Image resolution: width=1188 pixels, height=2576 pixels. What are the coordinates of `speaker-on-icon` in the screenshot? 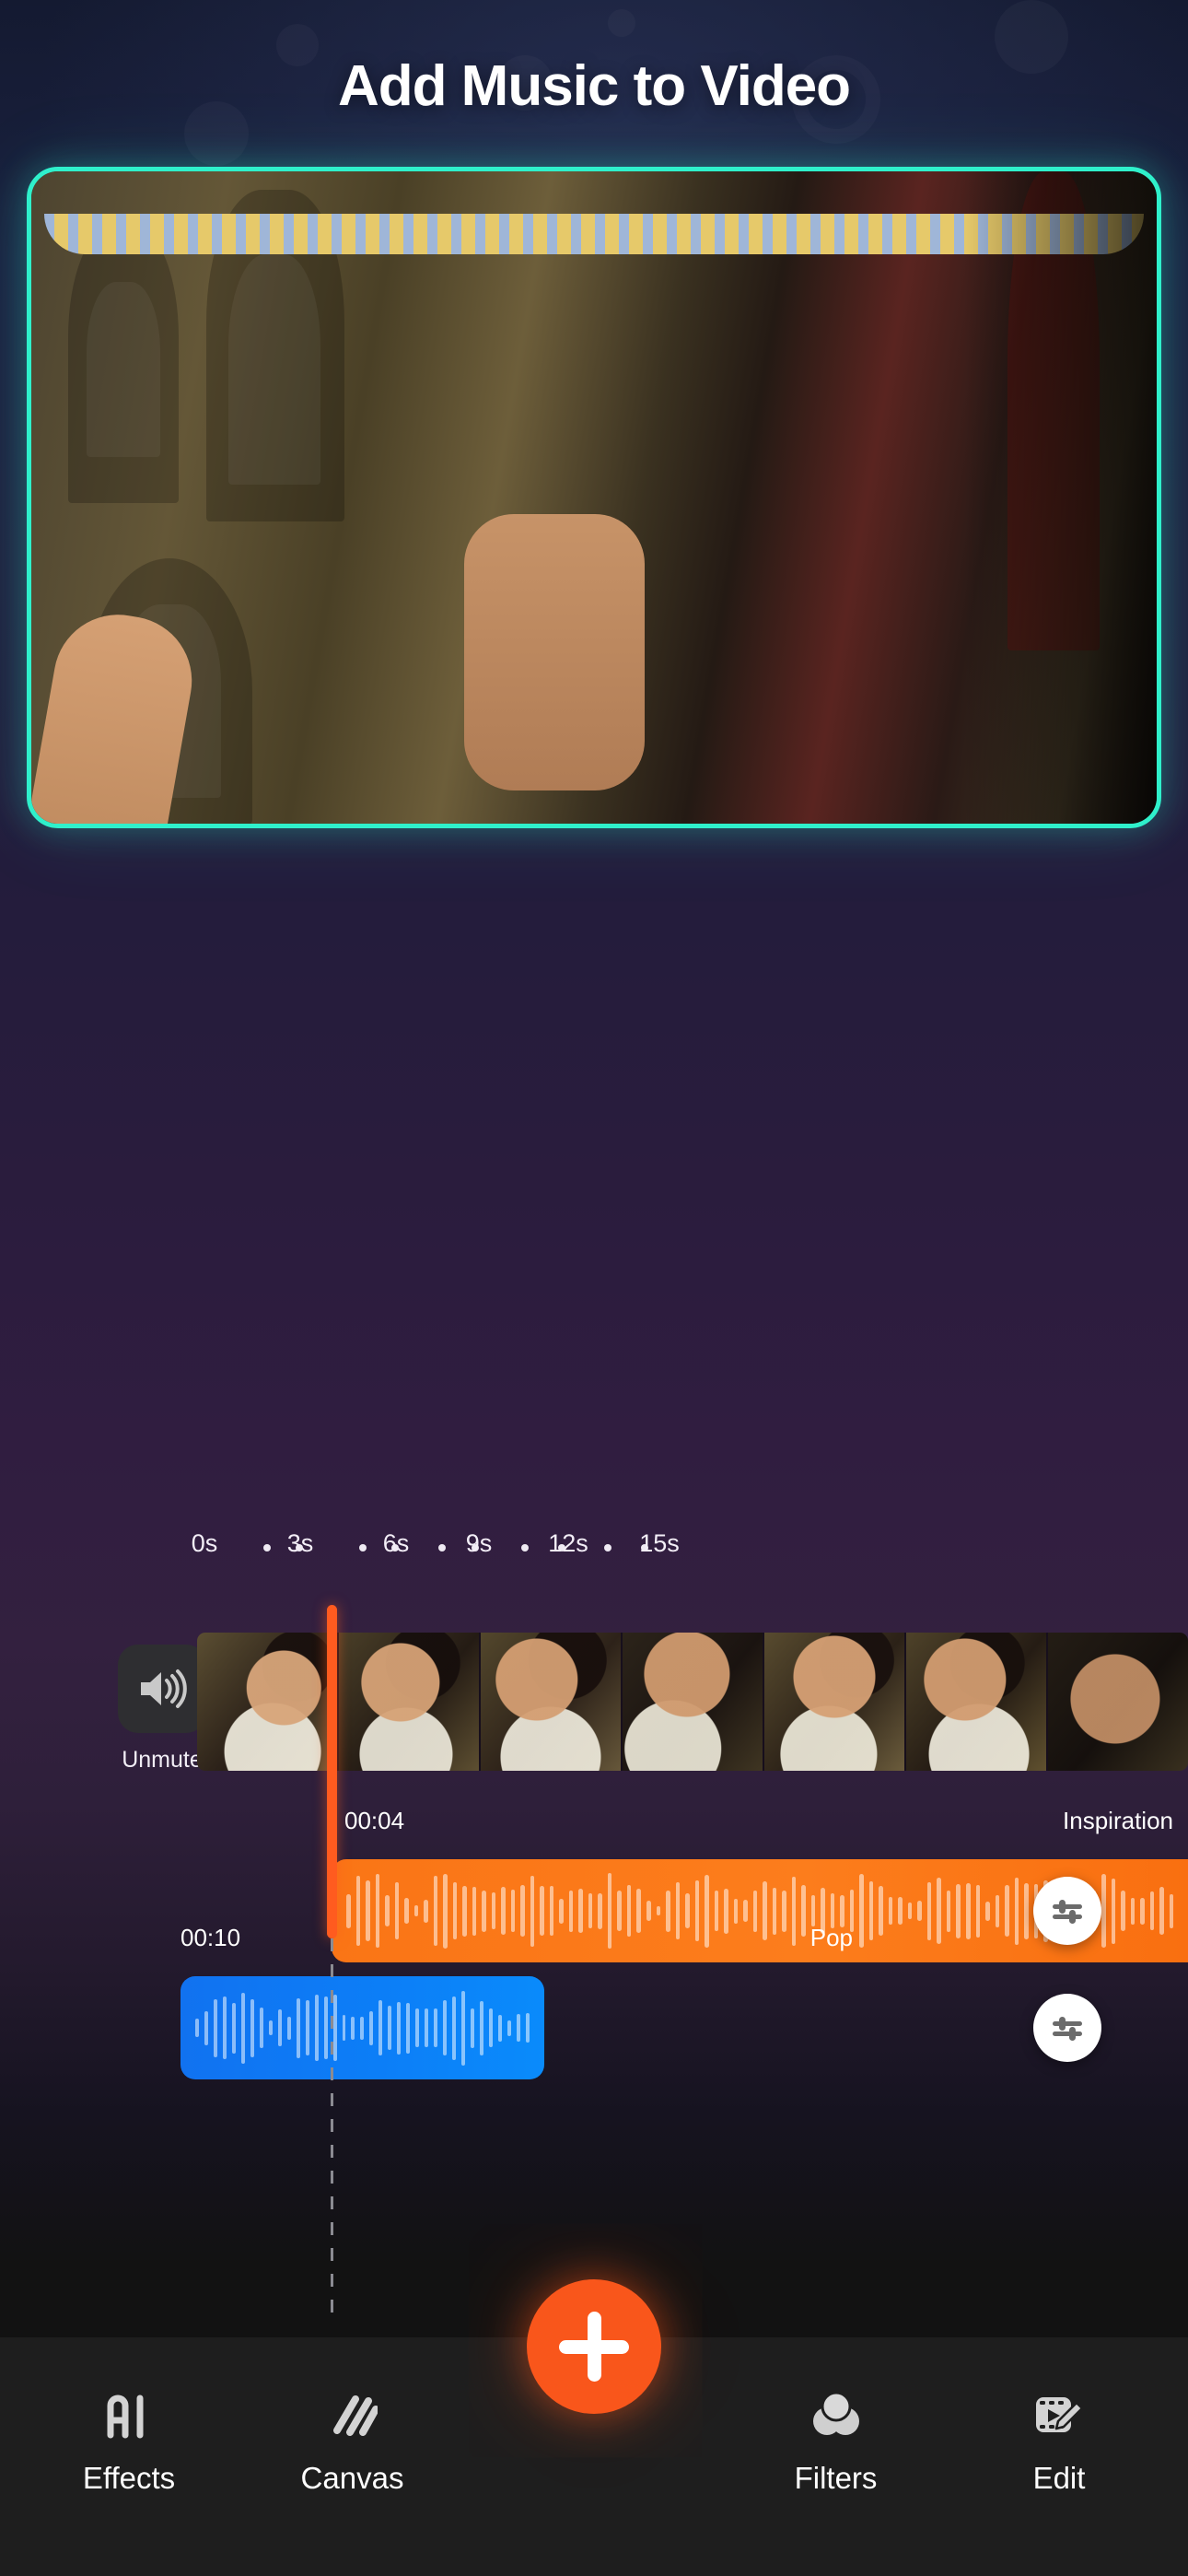 It's located at (164, 1688).